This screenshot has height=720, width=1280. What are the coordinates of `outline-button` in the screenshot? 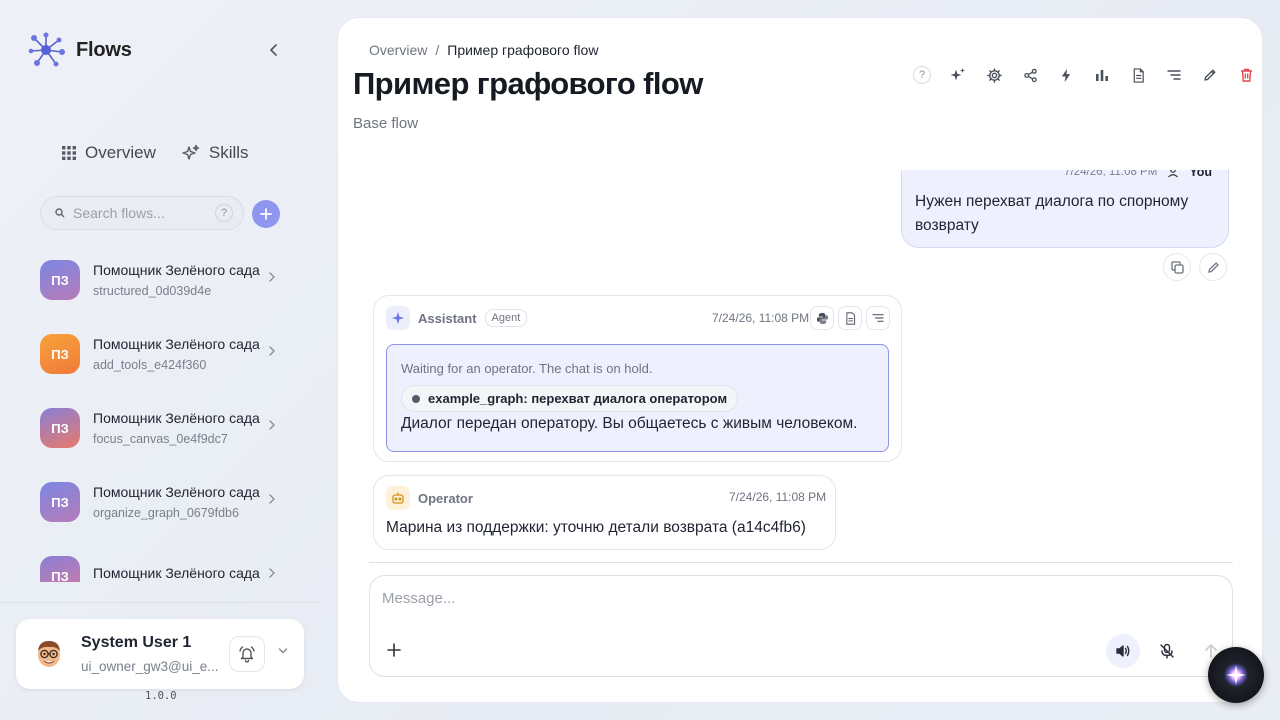 It's located at (1174, 75).